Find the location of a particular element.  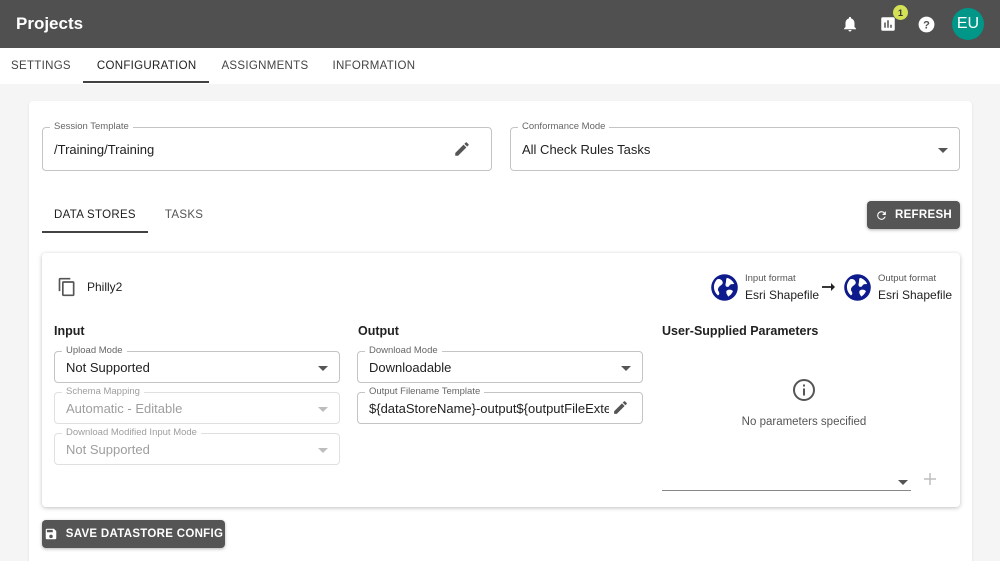

no-parameters-text: No parameters specified is located at coordinates (804, 422).